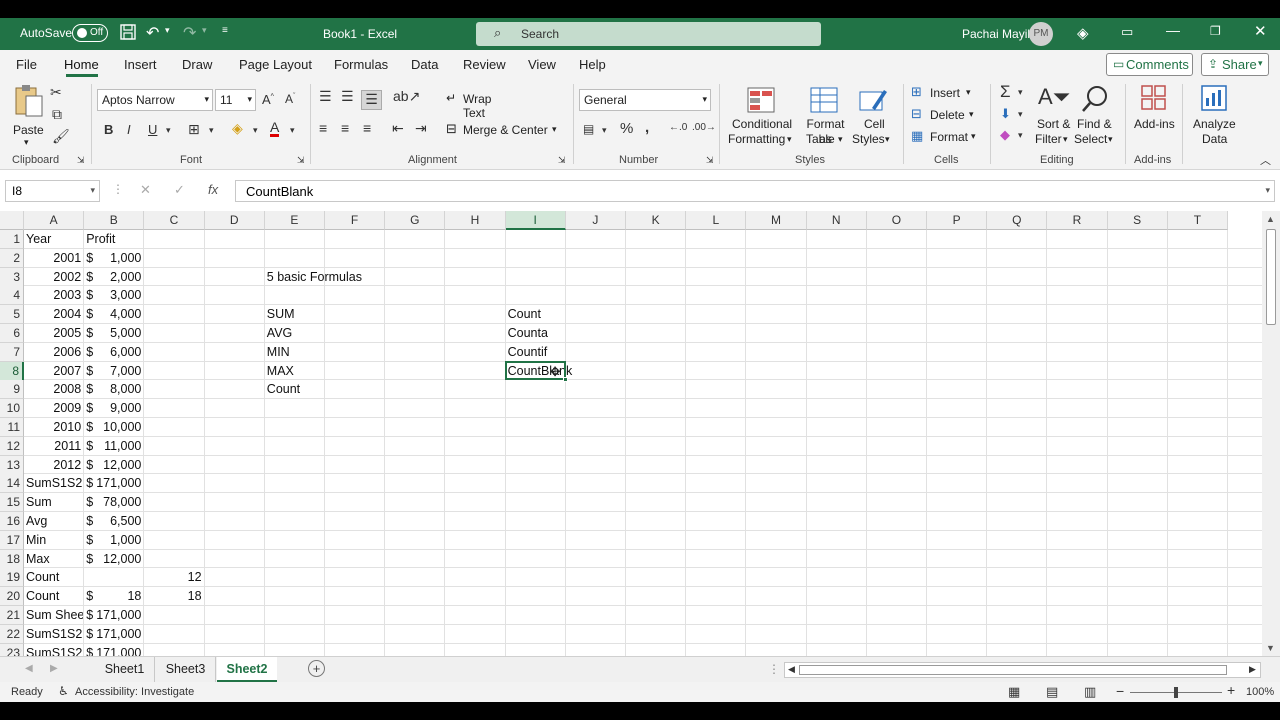 The image size is (1280, 720). Describe the element at coordinates (204, 30) in the screenshot. I see `redo-dropdown-icon: ▾` at that location.